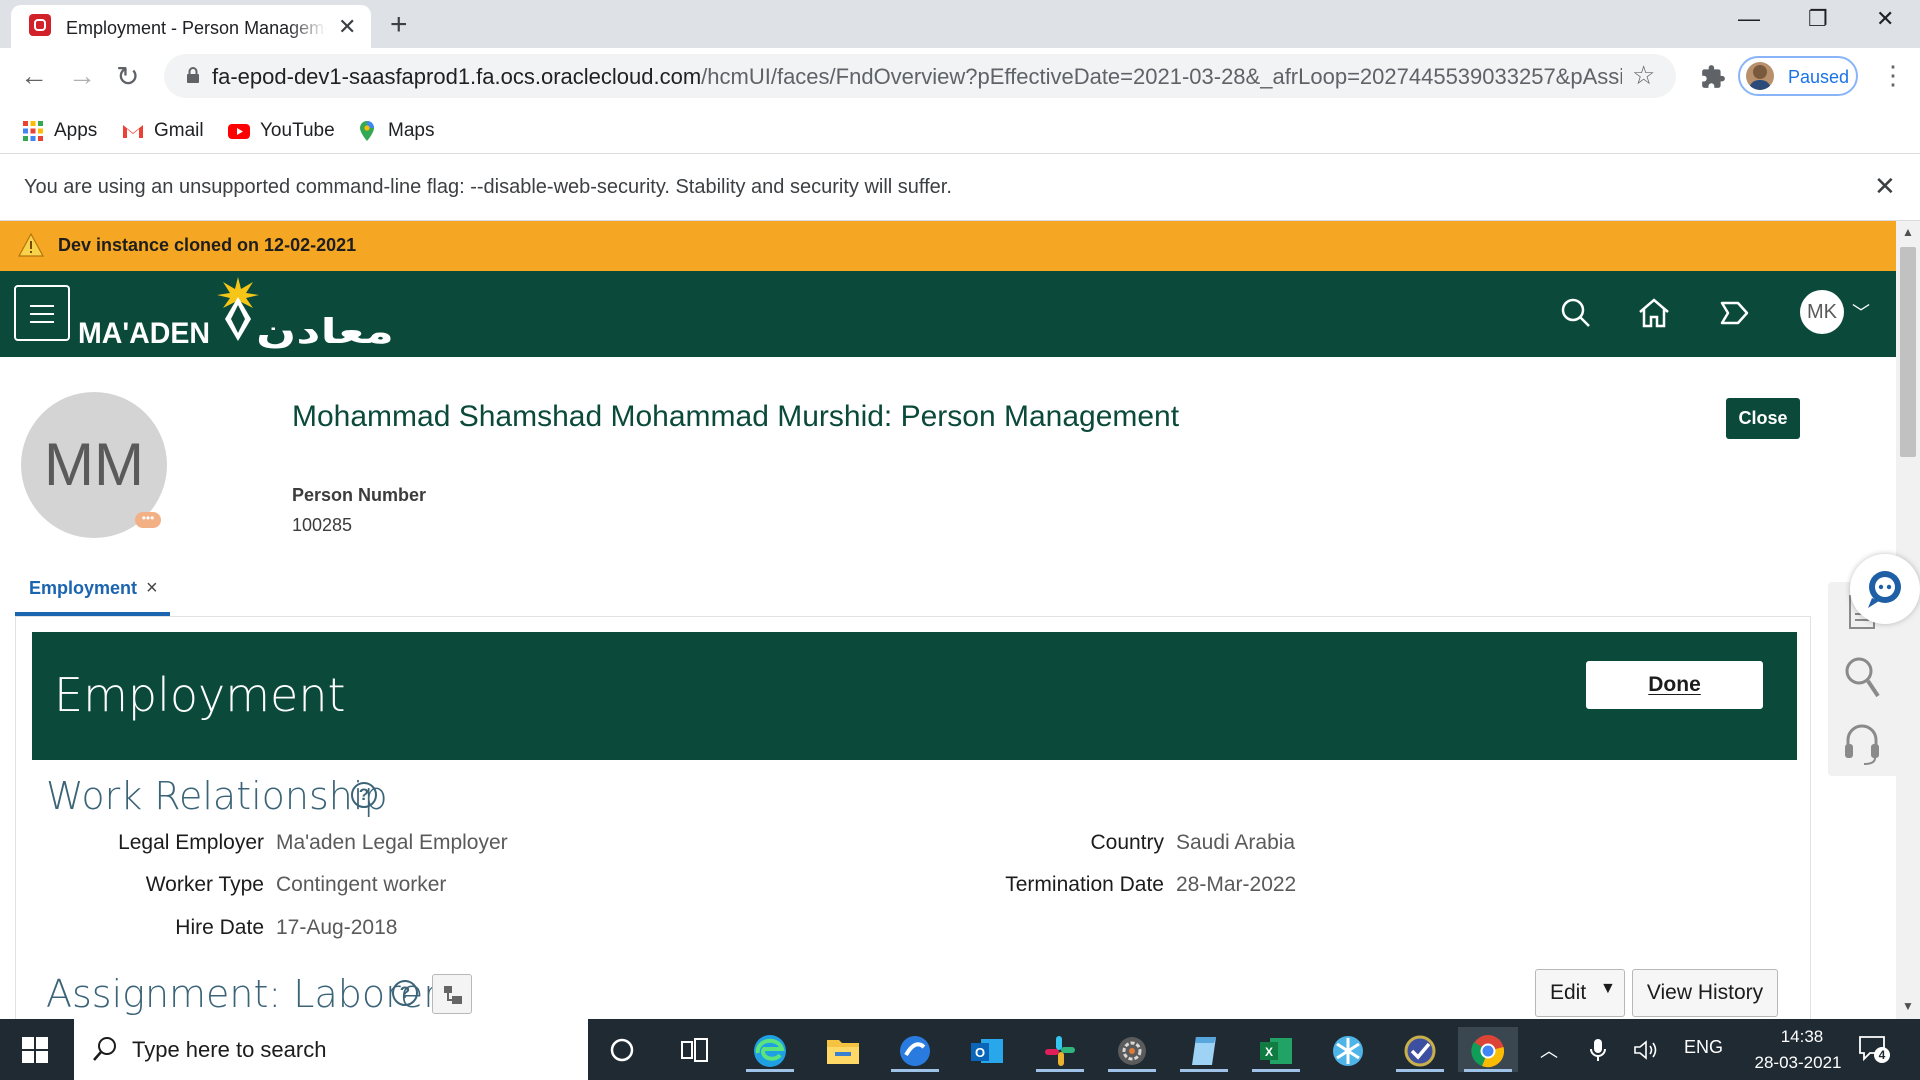 This screenshot has height=1080, width=1920. I want to click on taskbar-app-snowflake, so click(1348, 1049).